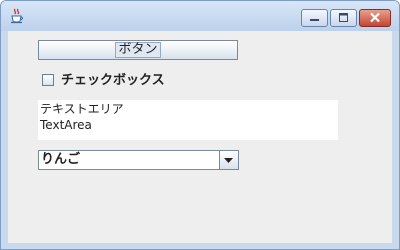 The width and height of the screenshot is (400, 250). I want to click on maximize-button, so click(343, 18).